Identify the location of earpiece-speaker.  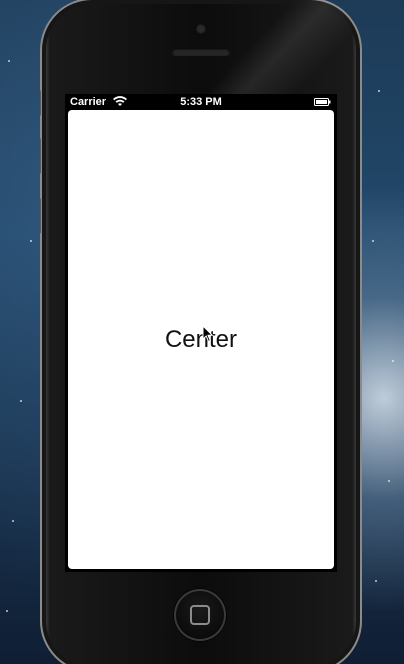
(201, 52).